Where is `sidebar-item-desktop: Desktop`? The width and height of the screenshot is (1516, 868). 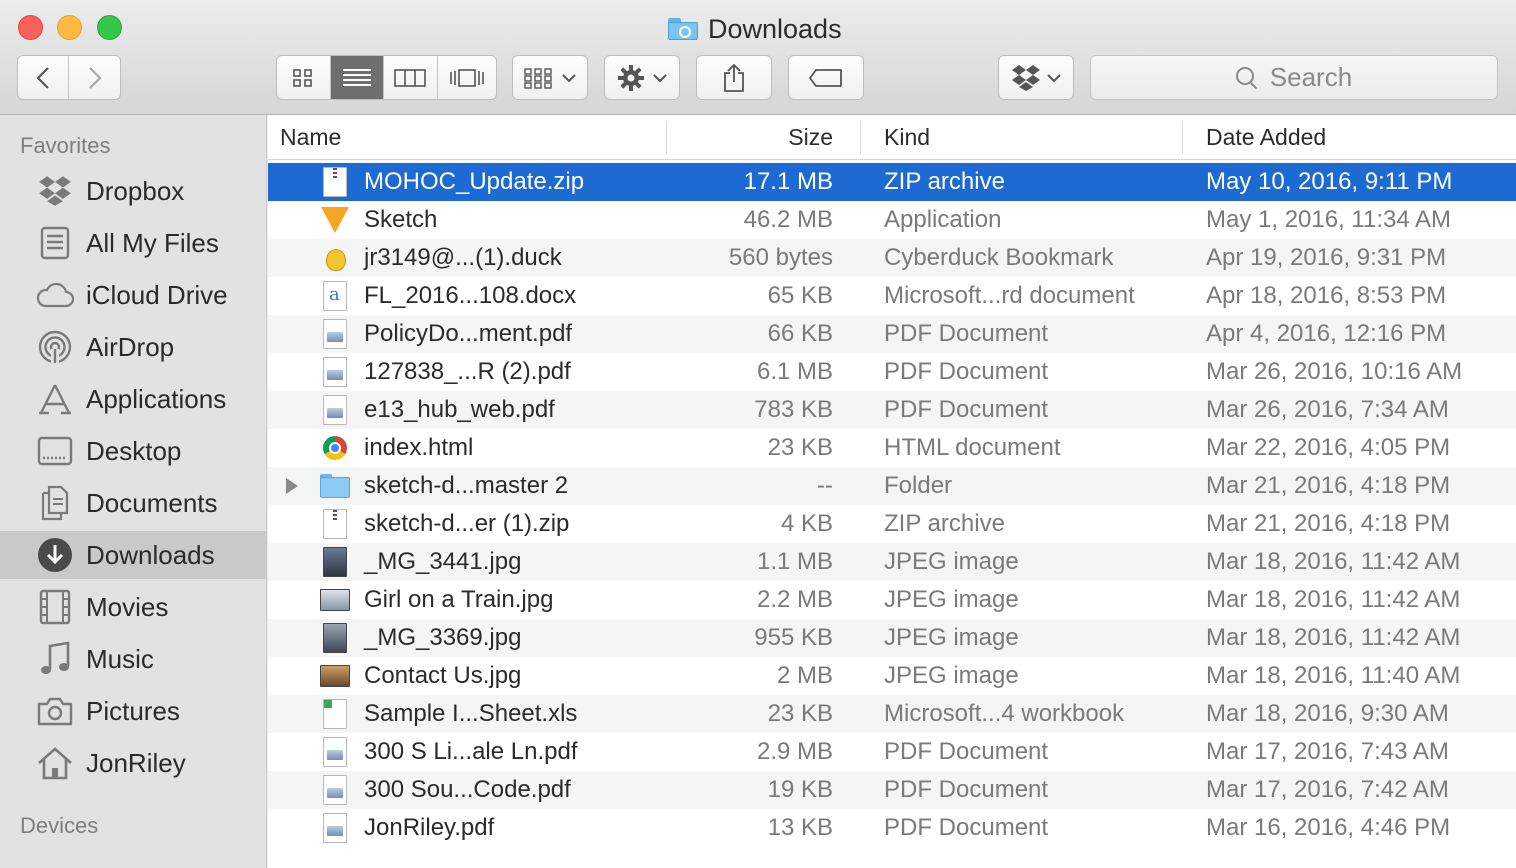
sidebar-item-desktop: Desktop is located at coordinates (133, 451).